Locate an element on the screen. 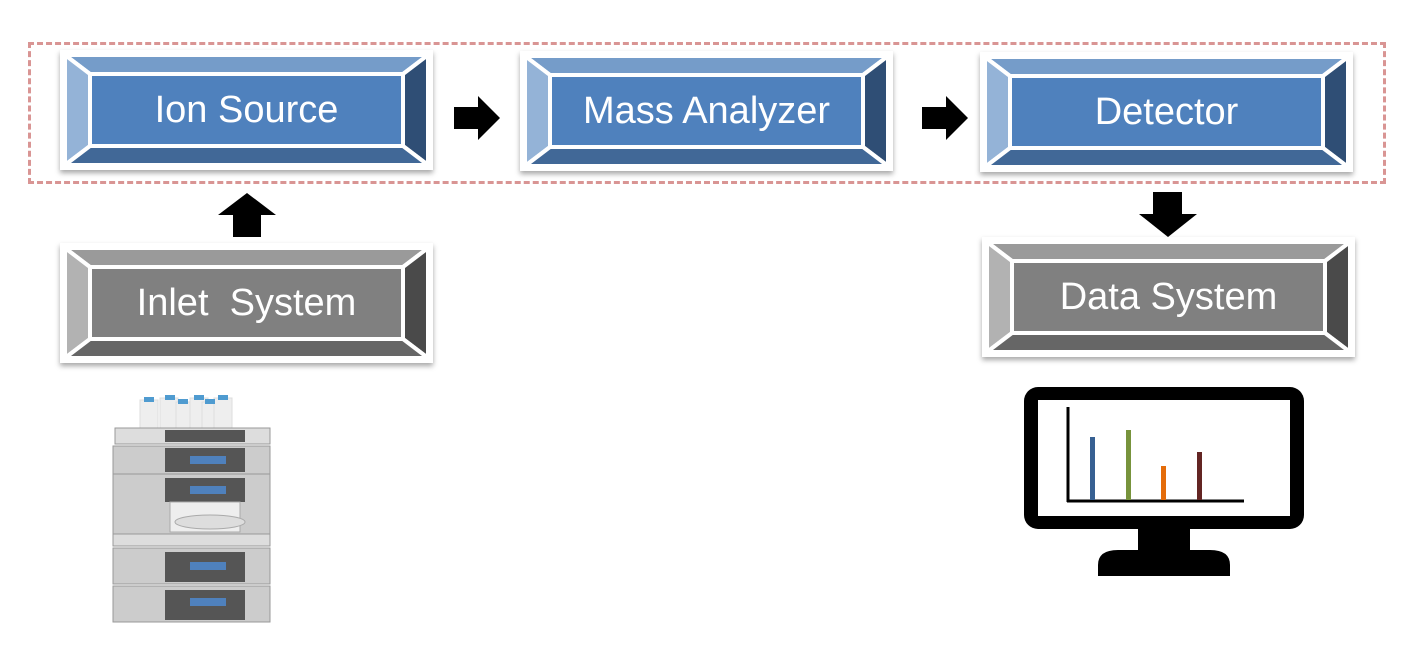  lc-instrument-stack-icon is located at coordinates (191, 509).